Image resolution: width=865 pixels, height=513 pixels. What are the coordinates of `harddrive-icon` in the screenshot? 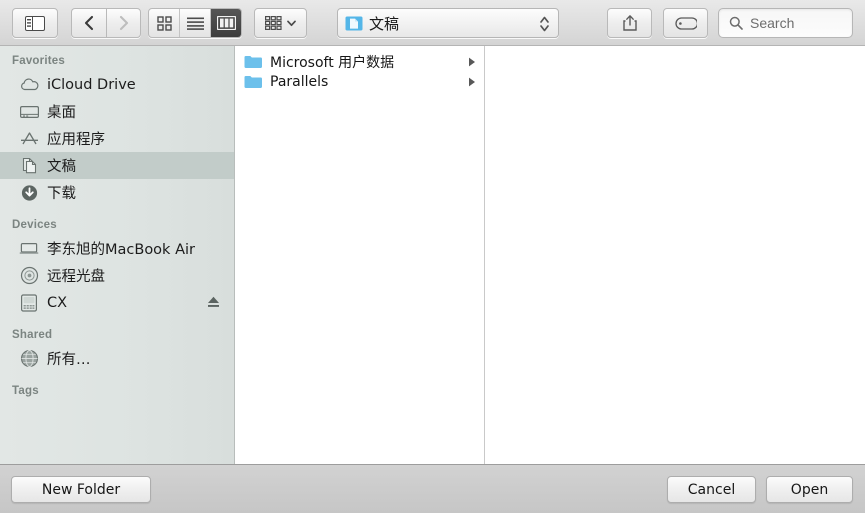 It's located at (29, 302).